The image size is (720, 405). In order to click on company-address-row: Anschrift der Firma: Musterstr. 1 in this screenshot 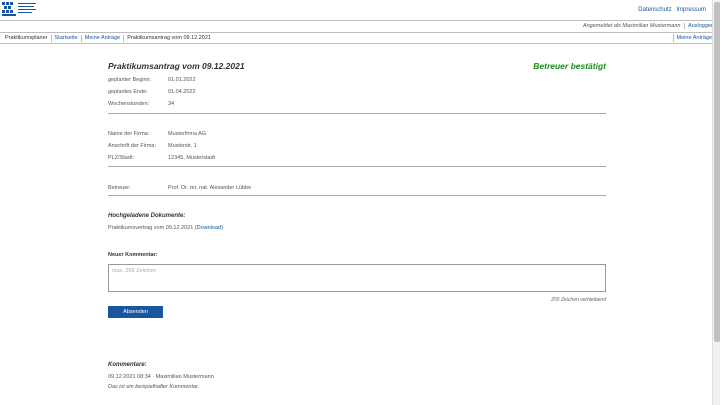, I will do `click(152, 146)`.